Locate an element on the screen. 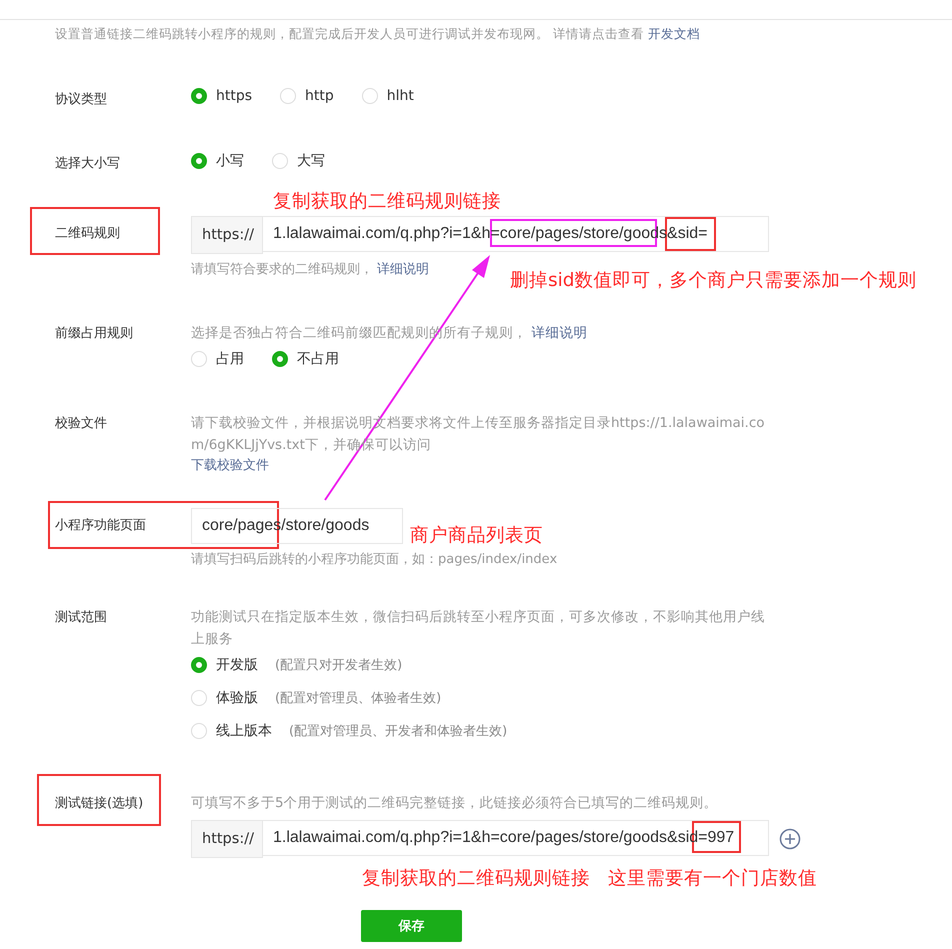 The height and width of the screenshot is (949, 952). field-label: 校验文件 is located at coordinates (81, 423).